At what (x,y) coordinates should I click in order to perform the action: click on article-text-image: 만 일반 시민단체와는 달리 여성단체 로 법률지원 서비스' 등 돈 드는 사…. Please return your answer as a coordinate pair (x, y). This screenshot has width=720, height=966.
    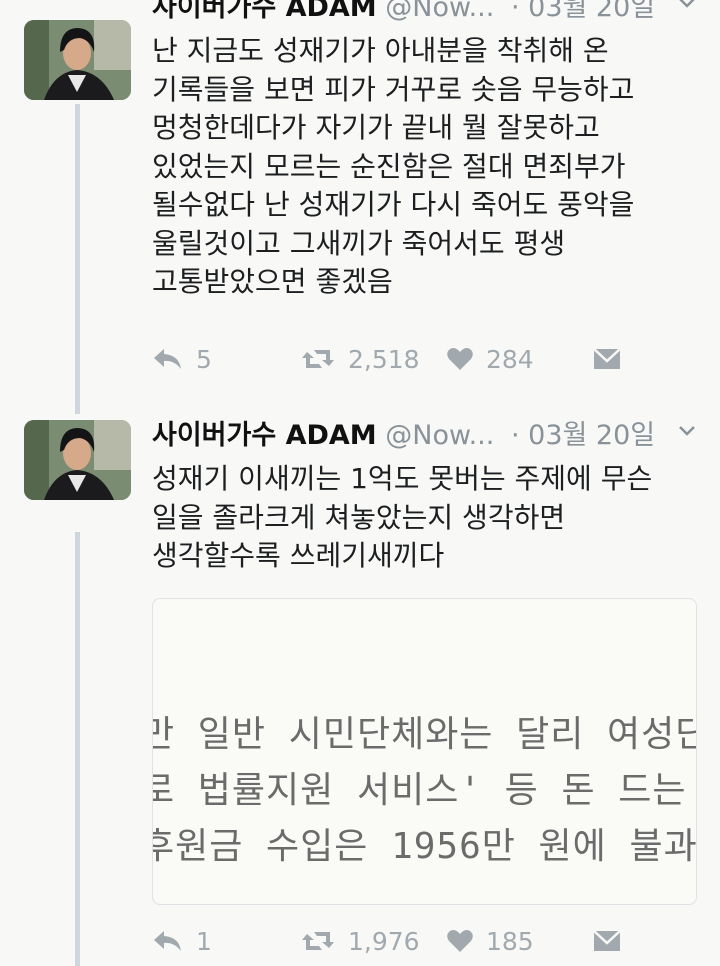
    Looking at the image, I should click on (425, 790).